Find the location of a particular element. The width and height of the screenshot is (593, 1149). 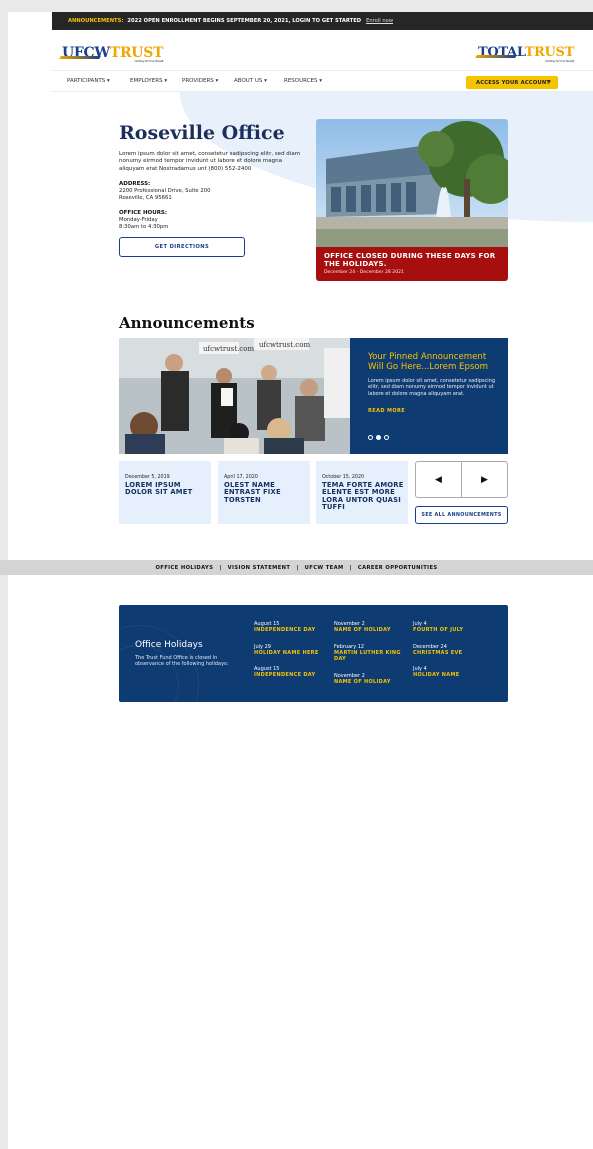

get-directions-button: GET DIRECTIONS is located at coordinates (182, 247).